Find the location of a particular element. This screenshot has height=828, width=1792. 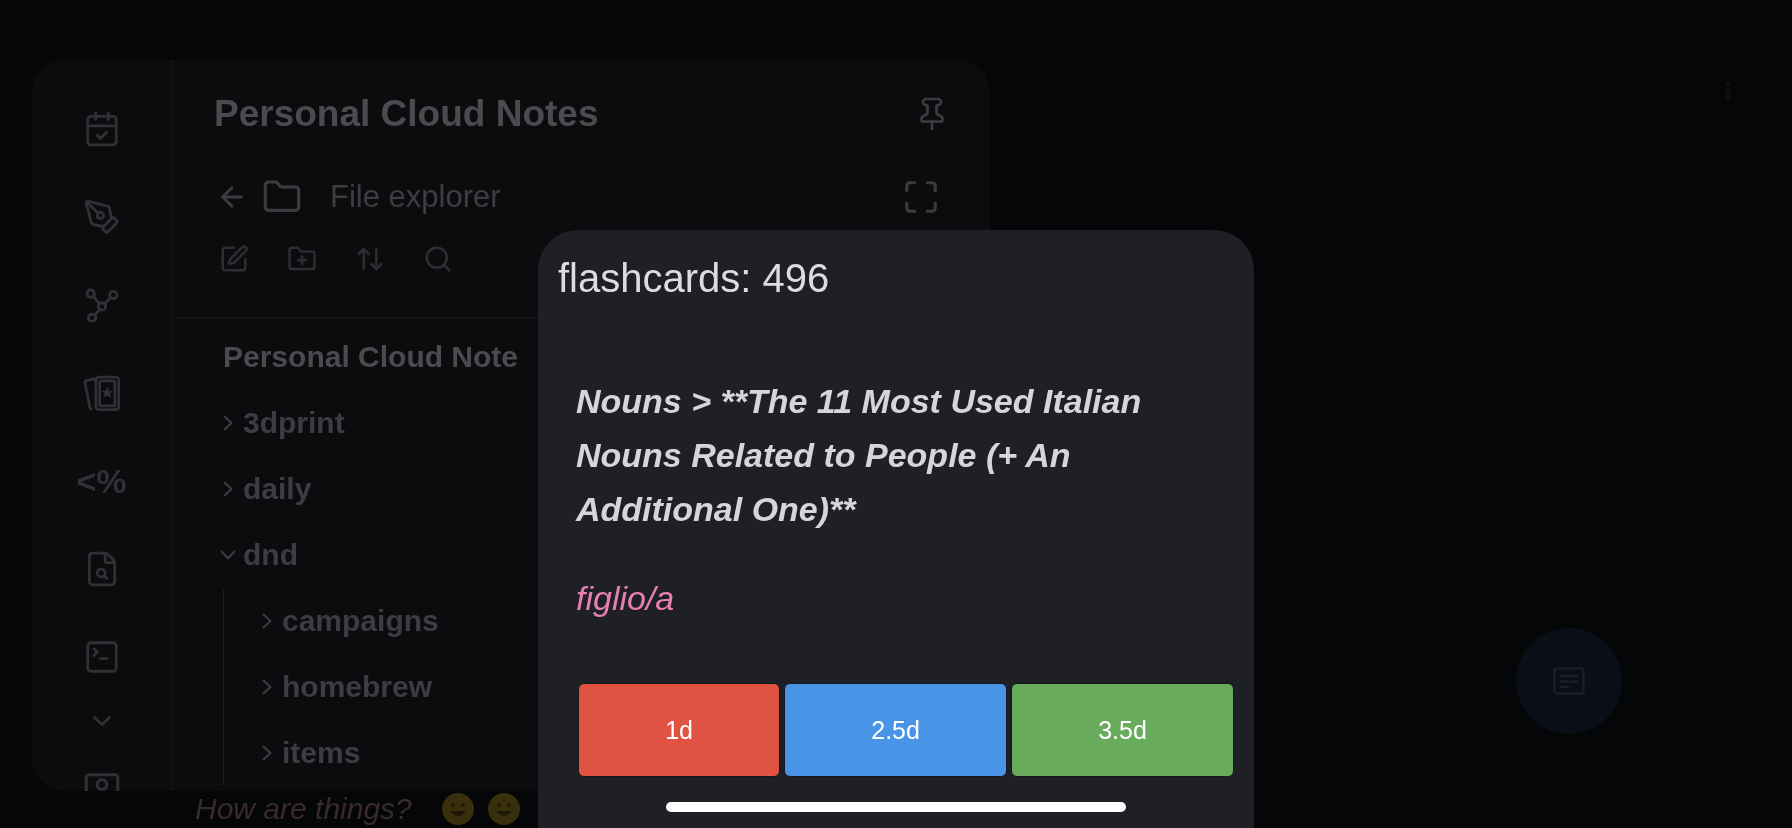

search-icon is located at coordinates (438, 259).